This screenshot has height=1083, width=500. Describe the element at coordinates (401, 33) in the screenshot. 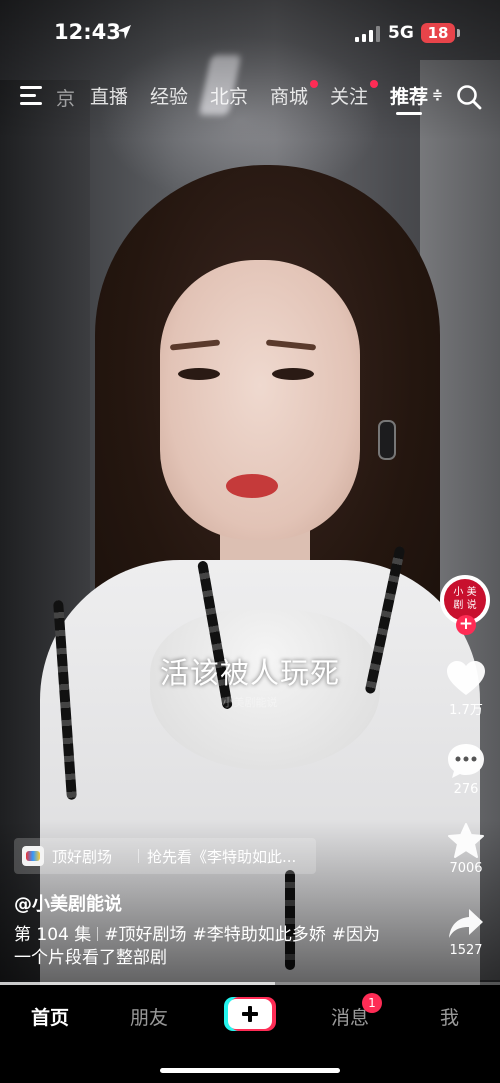

I see `network-type: 5G` at that location.